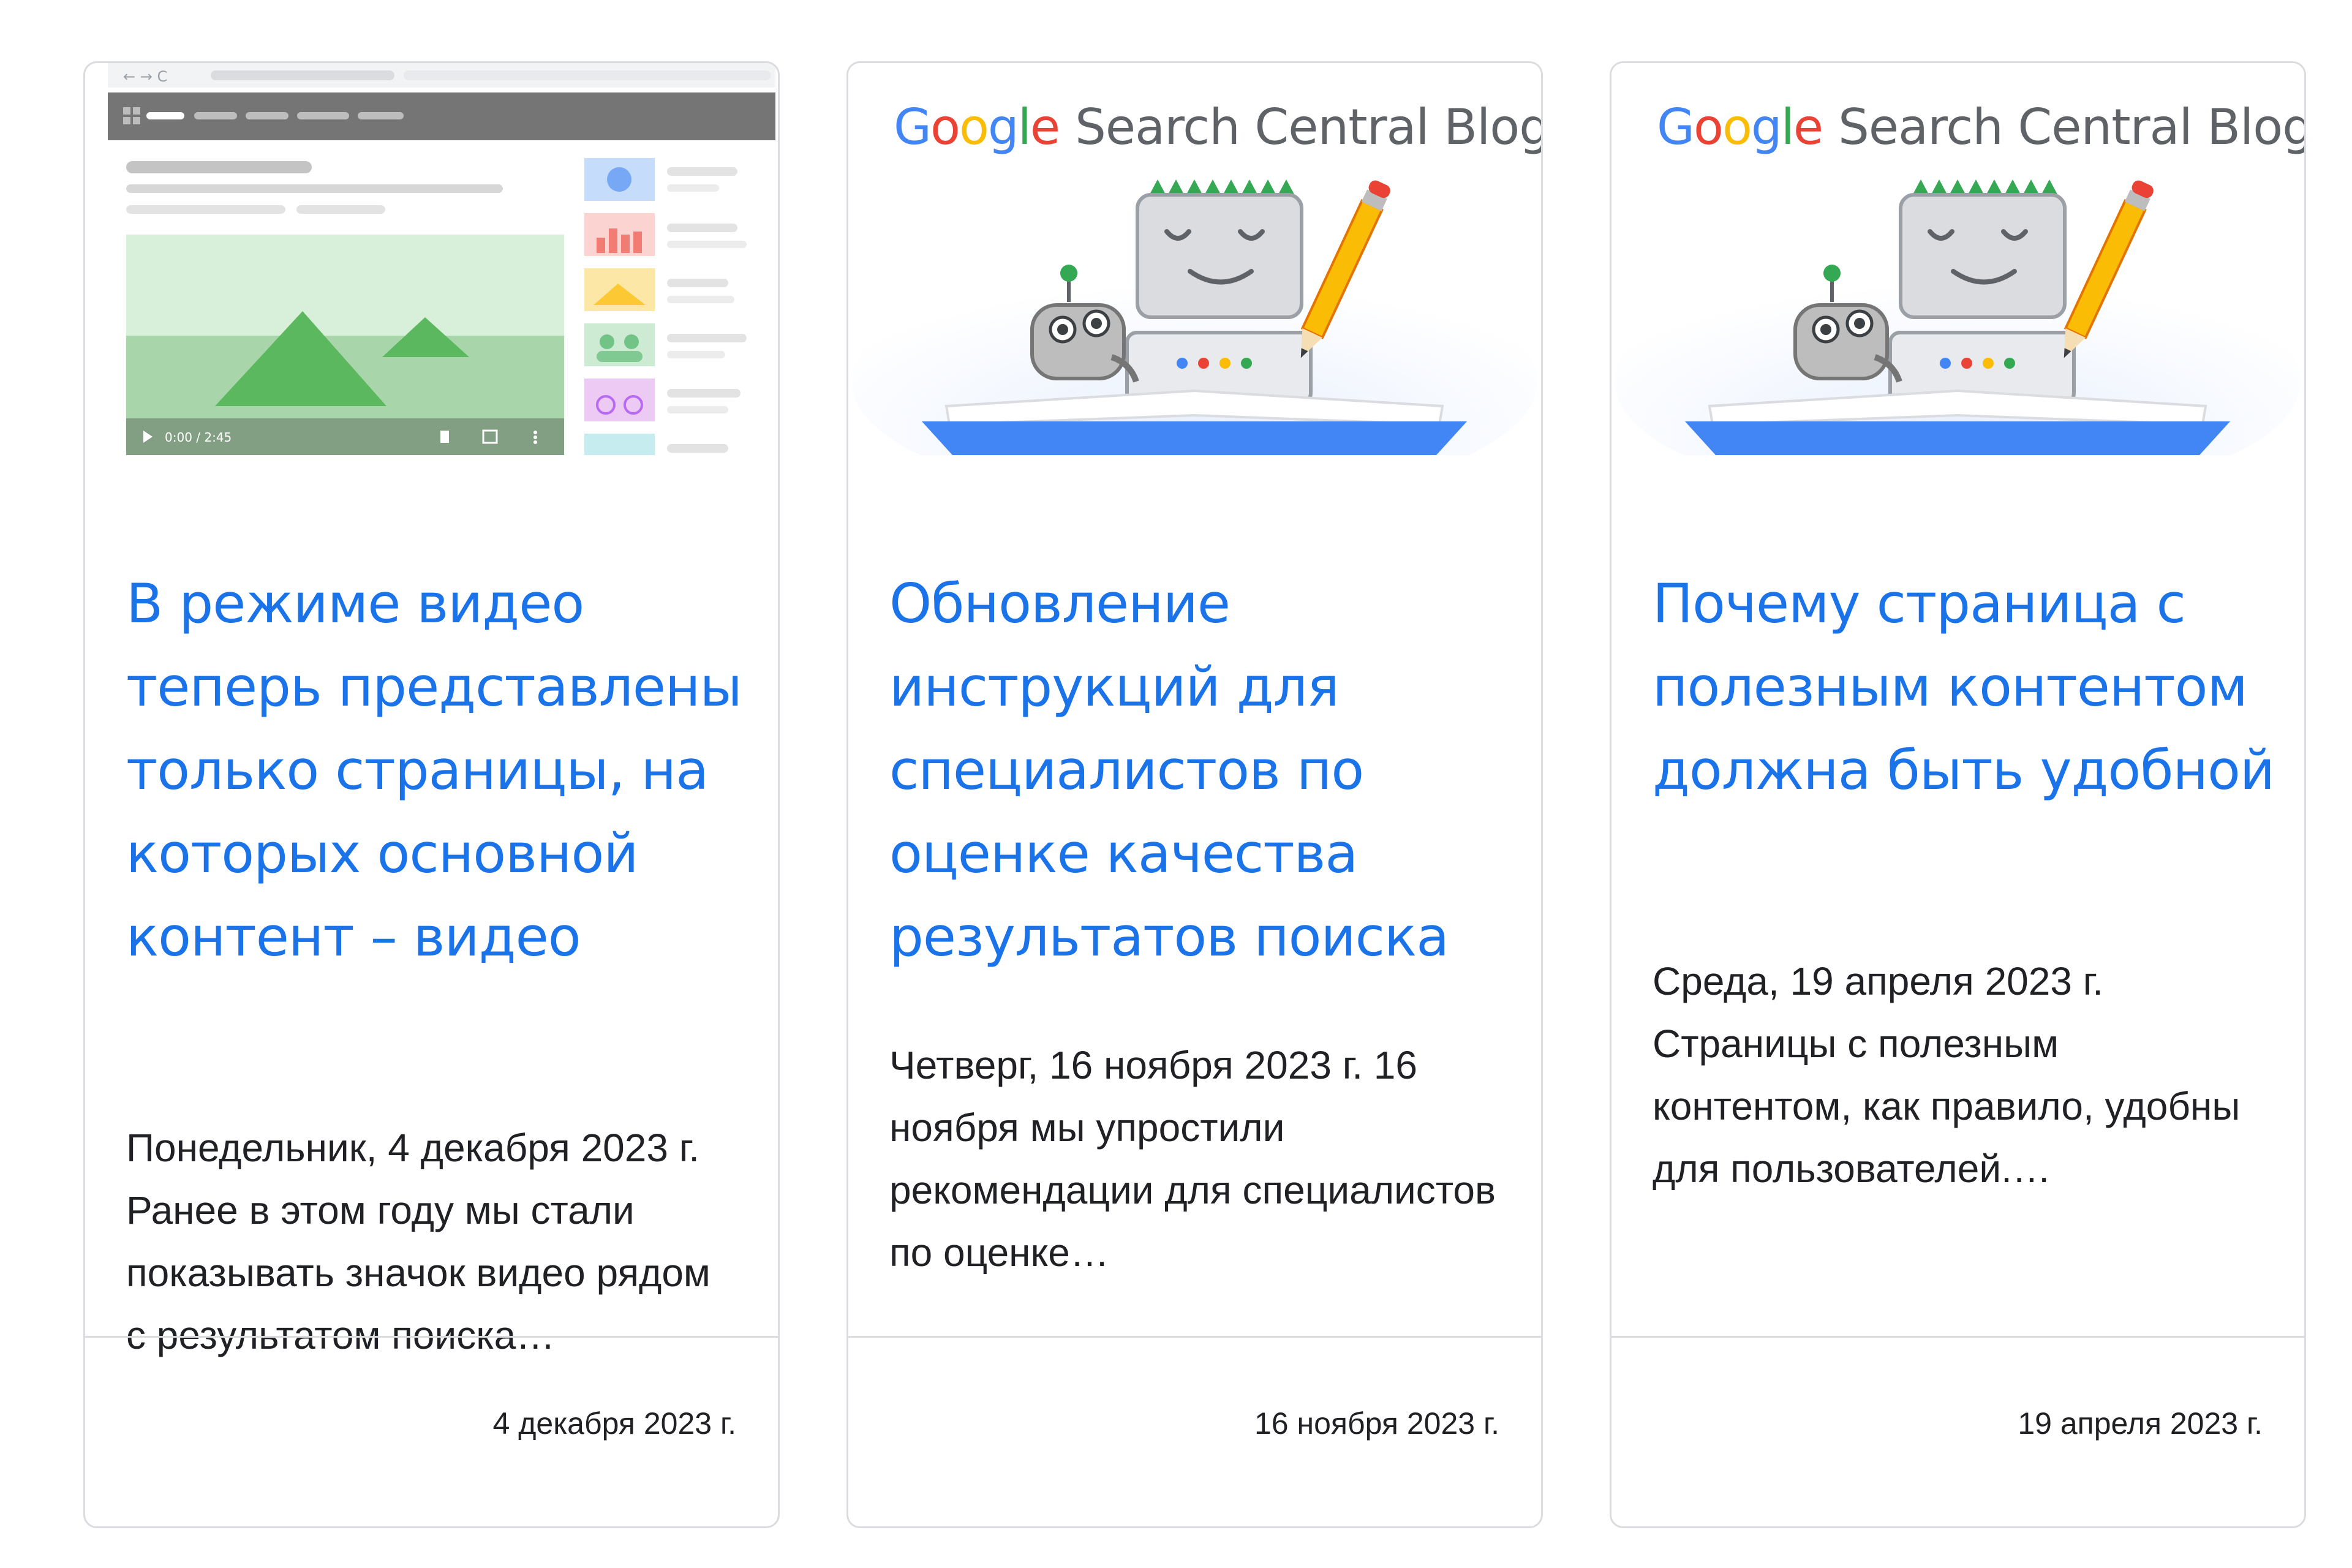 Image resolution: width=2352 pixels, height=1568 pixels. Describe the element at coordinates (614, 1423) in the screenshot. I see `card-date: 4 декабря 2023 г.` at that location.